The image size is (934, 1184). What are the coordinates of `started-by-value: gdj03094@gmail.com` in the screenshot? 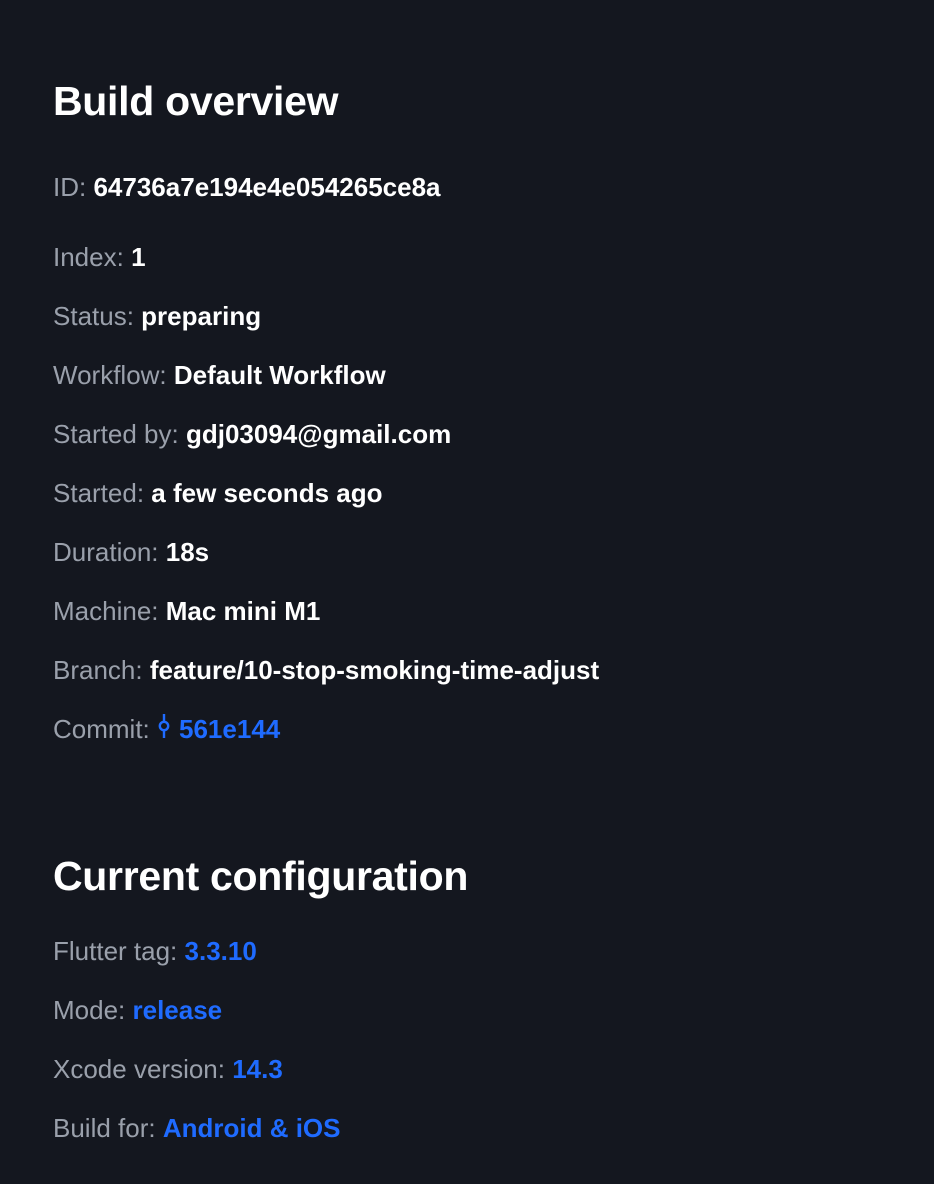 It's located at (318, 434).